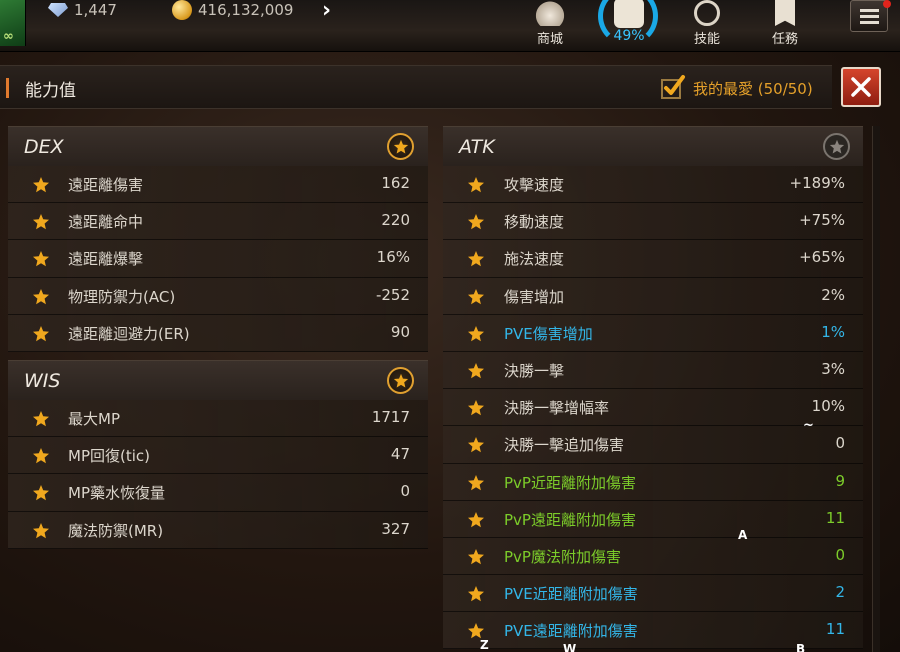  Describe the element at coordinates (218, 530) in the screenshot. I see `stat-row: 魔法防禦(MR) 327` at that location.